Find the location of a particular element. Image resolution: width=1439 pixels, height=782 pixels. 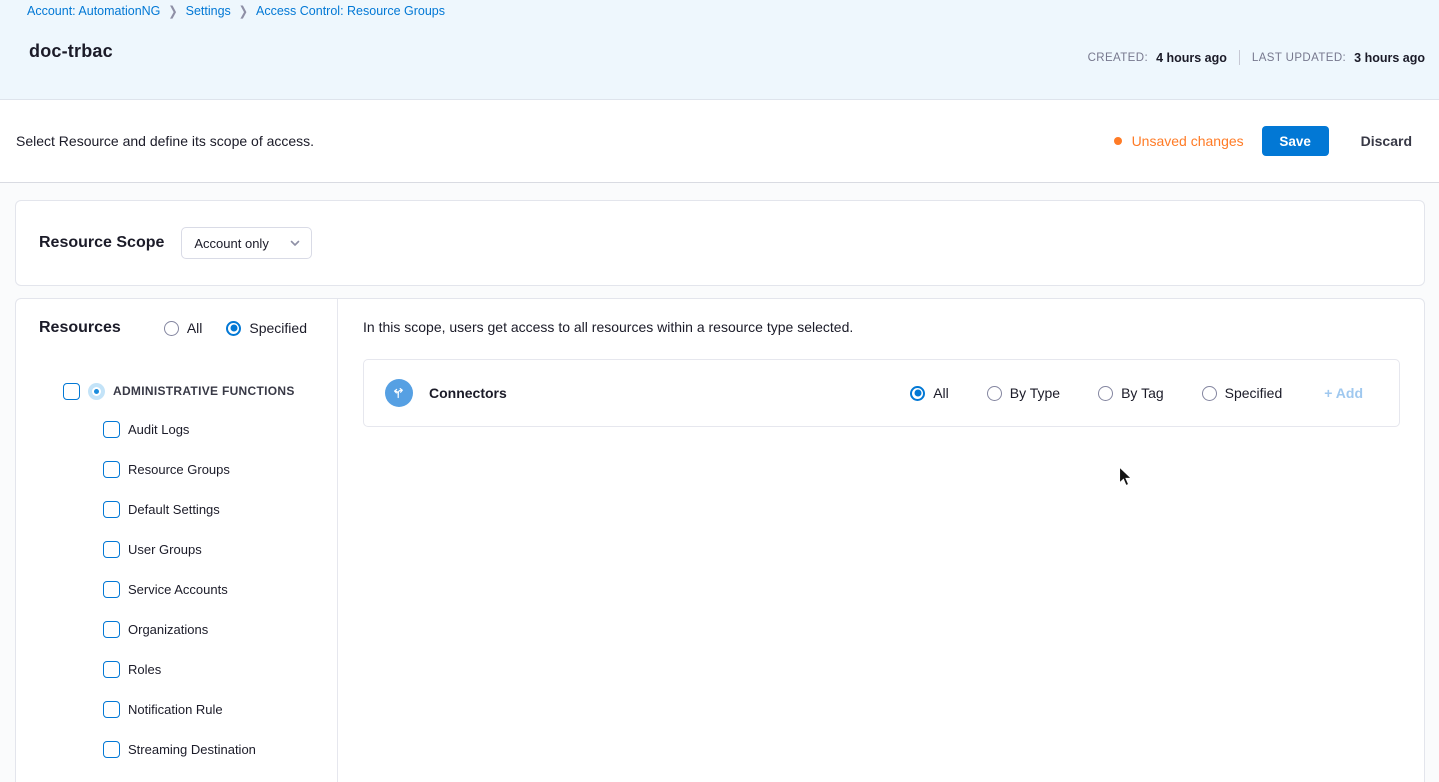

group-checkbox is located at coordinates (71, 391).